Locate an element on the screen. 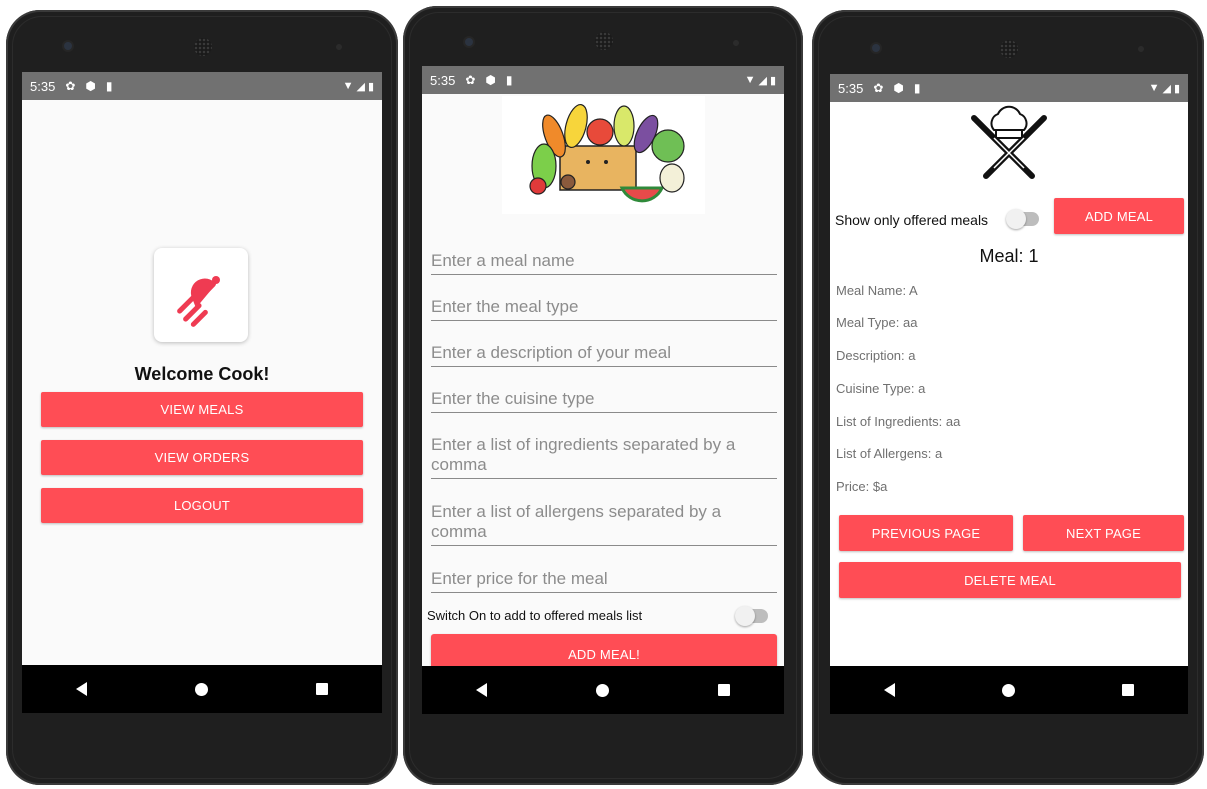  vegetable-basket-image is located at coordinates (603, 155).